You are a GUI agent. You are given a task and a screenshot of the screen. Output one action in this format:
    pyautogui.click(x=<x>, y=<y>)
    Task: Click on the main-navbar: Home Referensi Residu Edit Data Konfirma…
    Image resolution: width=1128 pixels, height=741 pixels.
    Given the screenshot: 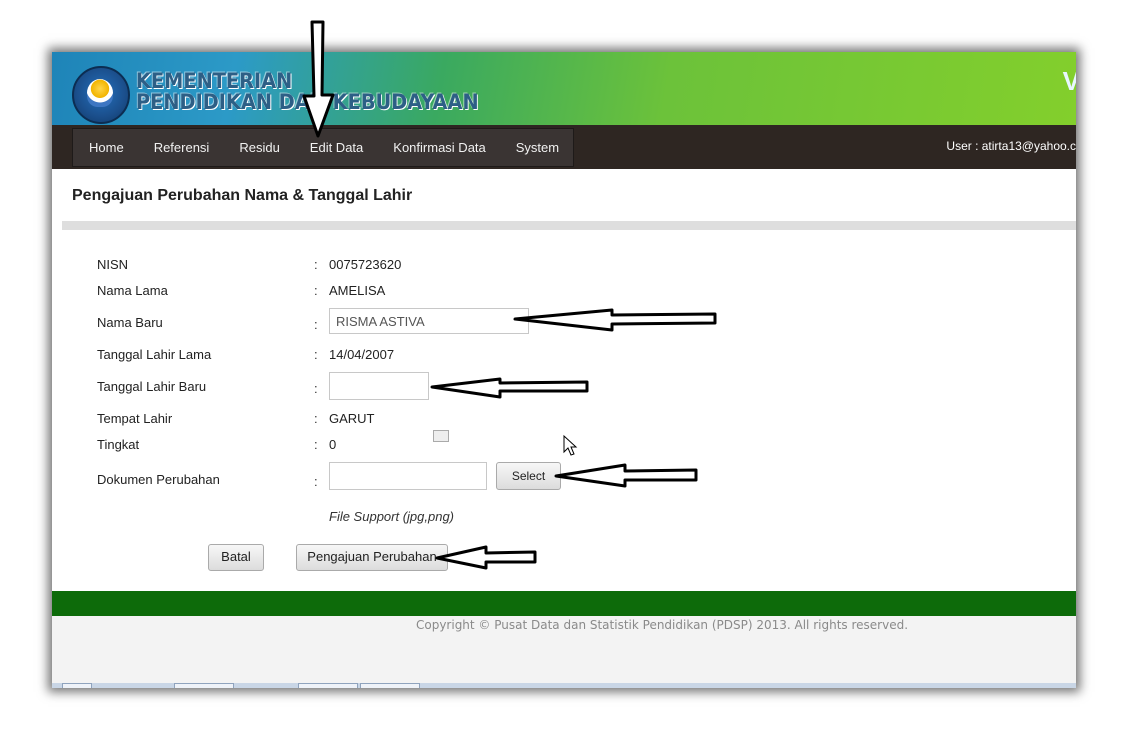 What is the action you would take?
    pyautogui.click(x=564, y=147)
    